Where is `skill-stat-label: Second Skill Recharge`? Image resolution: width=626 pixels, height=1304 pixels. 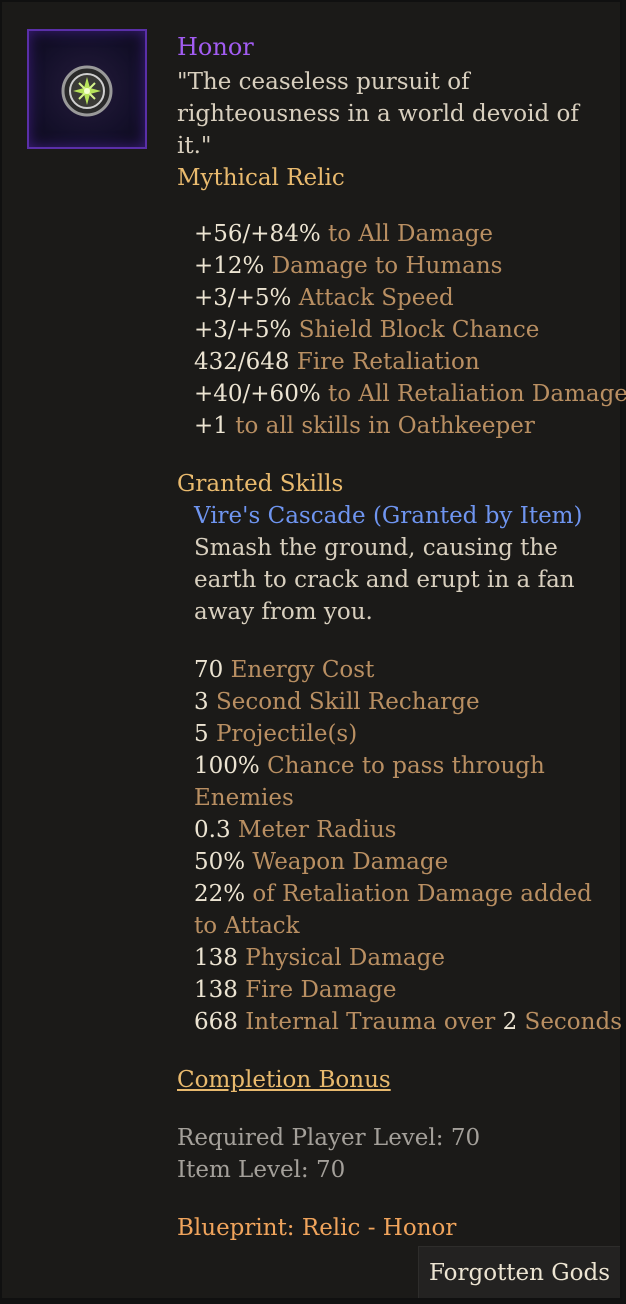 skill-stat-label: Second Skill Recharge is located at coordinates (344, 702).